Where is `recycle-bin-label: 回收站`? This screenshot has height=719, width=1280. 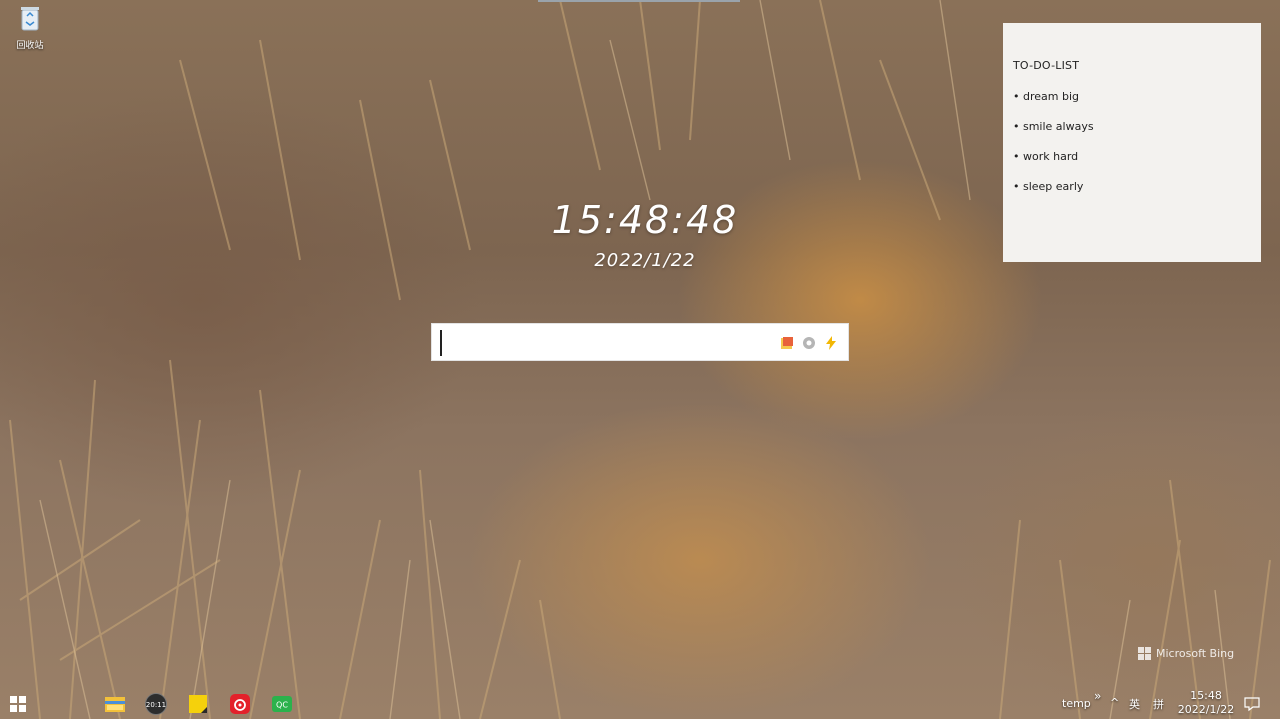
recycle-bin-label: 回收站 is located at coordinates (30, 46).